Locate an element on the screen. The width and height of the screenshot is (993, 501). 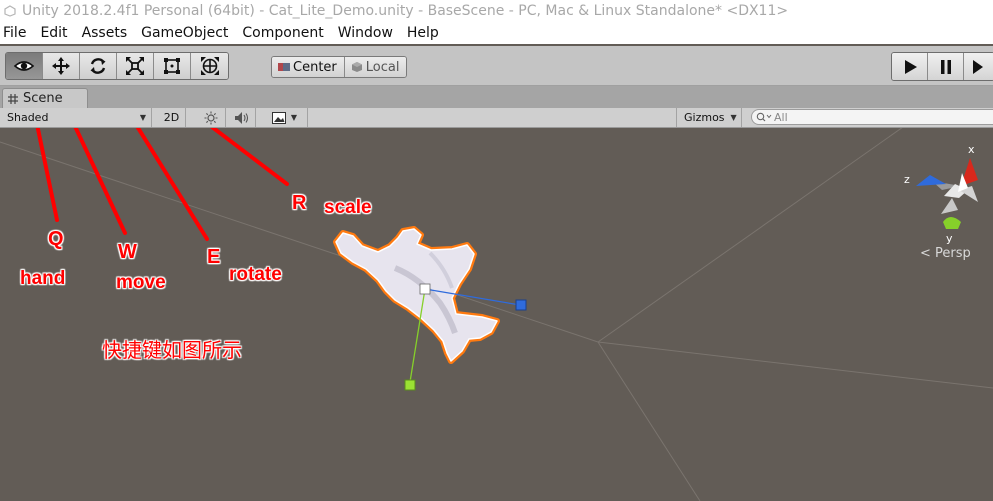
2d-toggle: 2D is located at coordinates (172, 117).